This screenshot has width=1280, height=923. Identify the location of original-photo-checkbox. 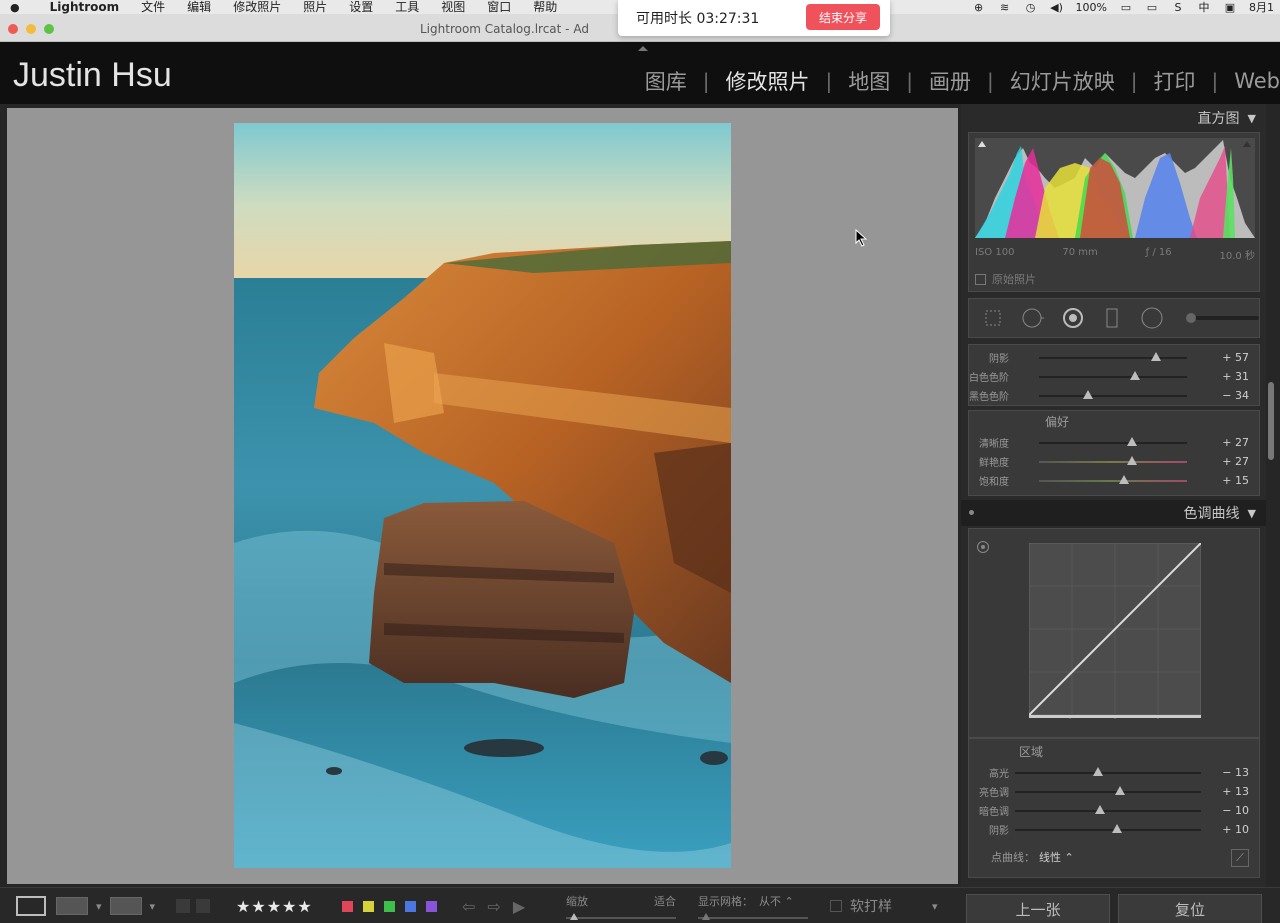
(980, 279).